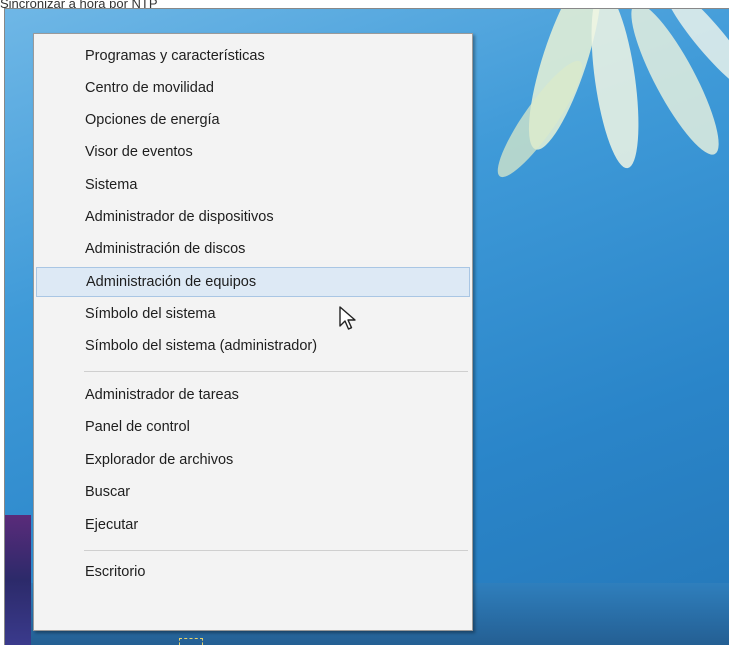 This screenshot has height=645, width=729. Describe the element at coordinates (253, 120) in the screenshot. I see `menu-item-opciones-de-energia: Opciones de energía` at that location.